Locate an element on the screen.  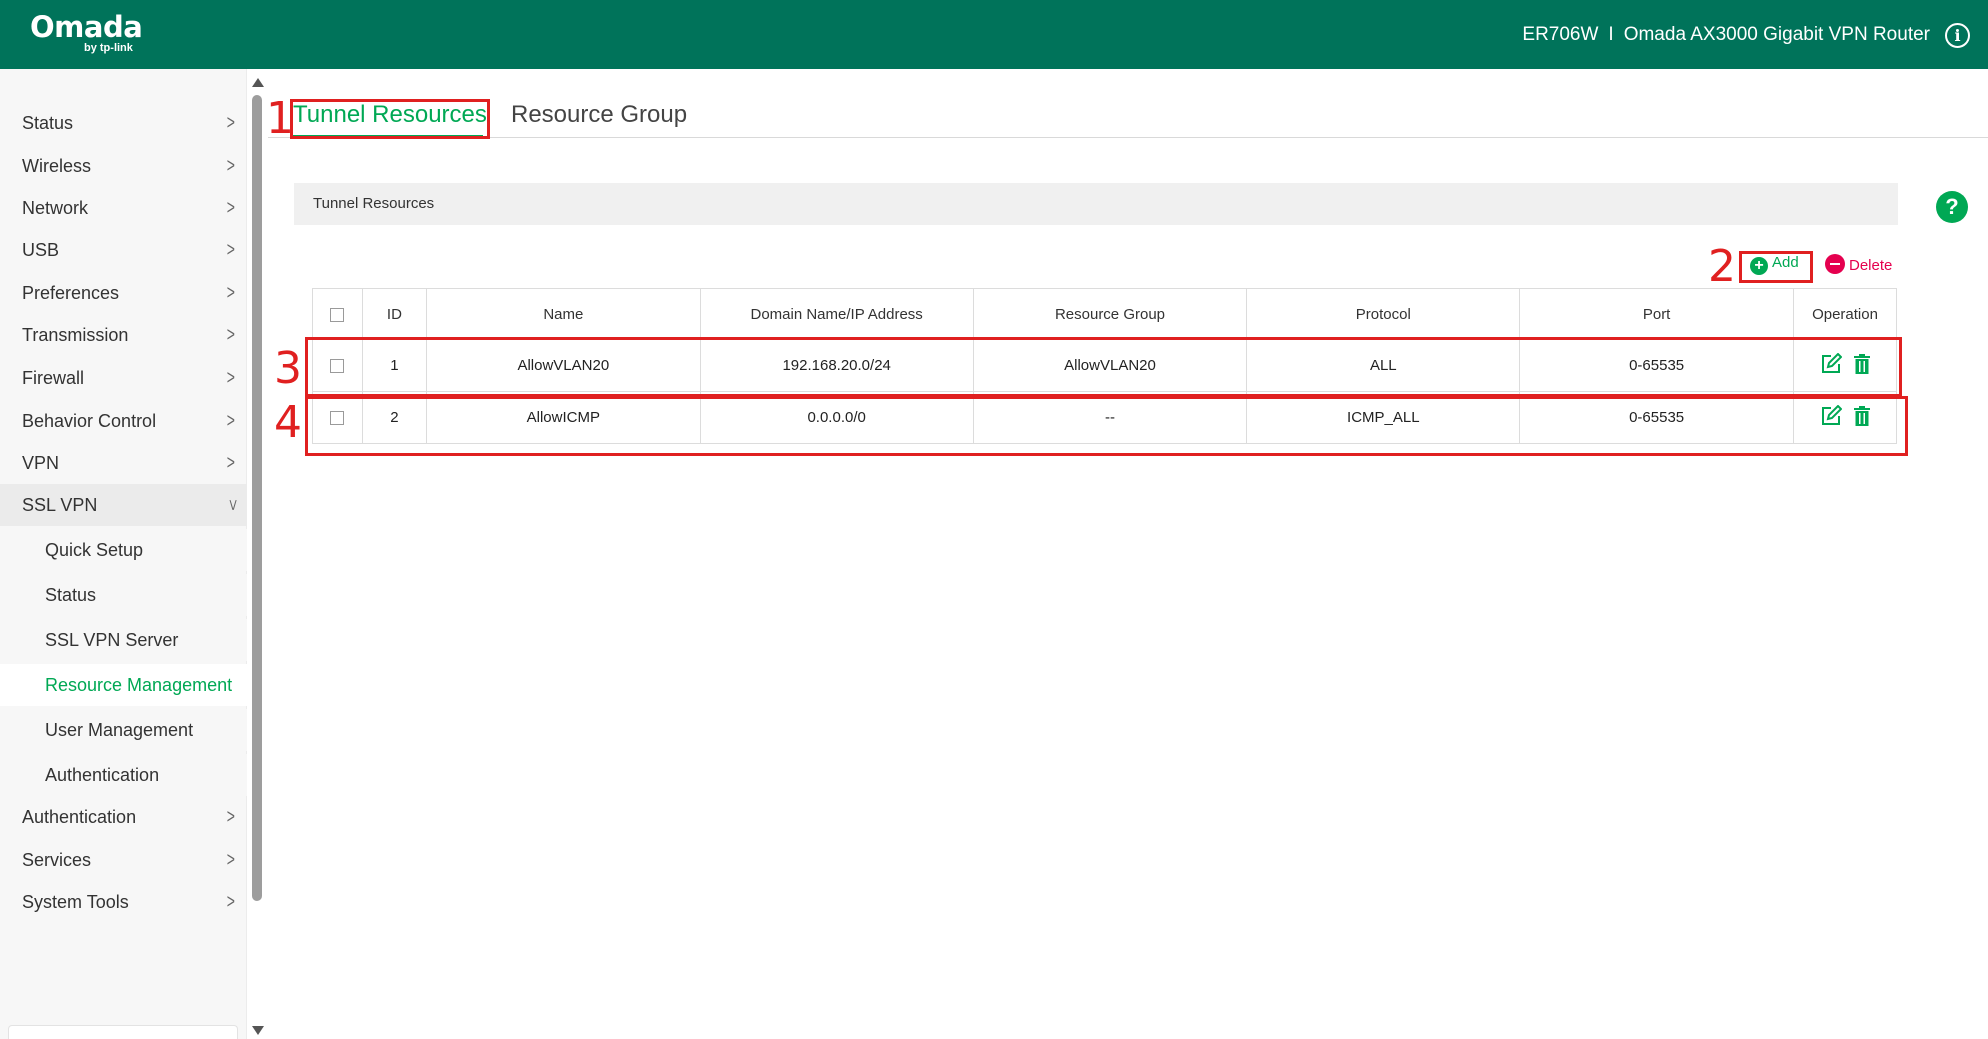
sidebar-subitem-quick-setup: Quick Setup is located at coordinates (123, 550).